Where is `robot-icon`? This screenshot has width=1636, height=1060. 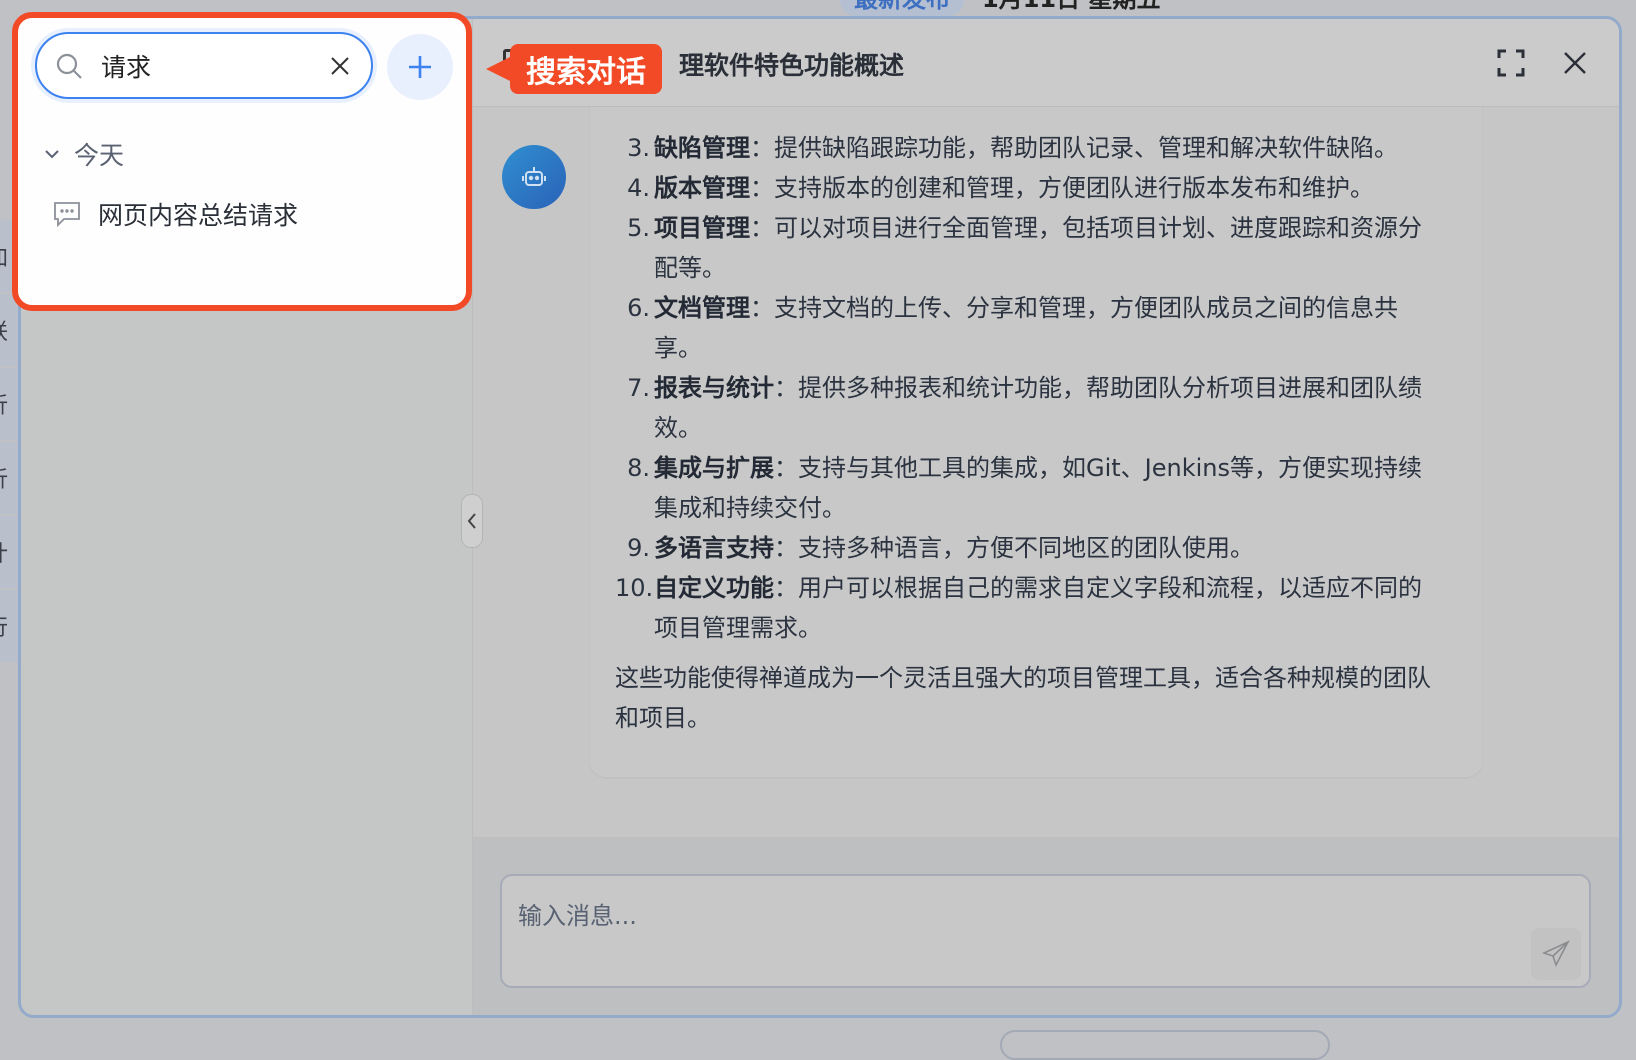 robot-icon is located at coordinates (534, 176).